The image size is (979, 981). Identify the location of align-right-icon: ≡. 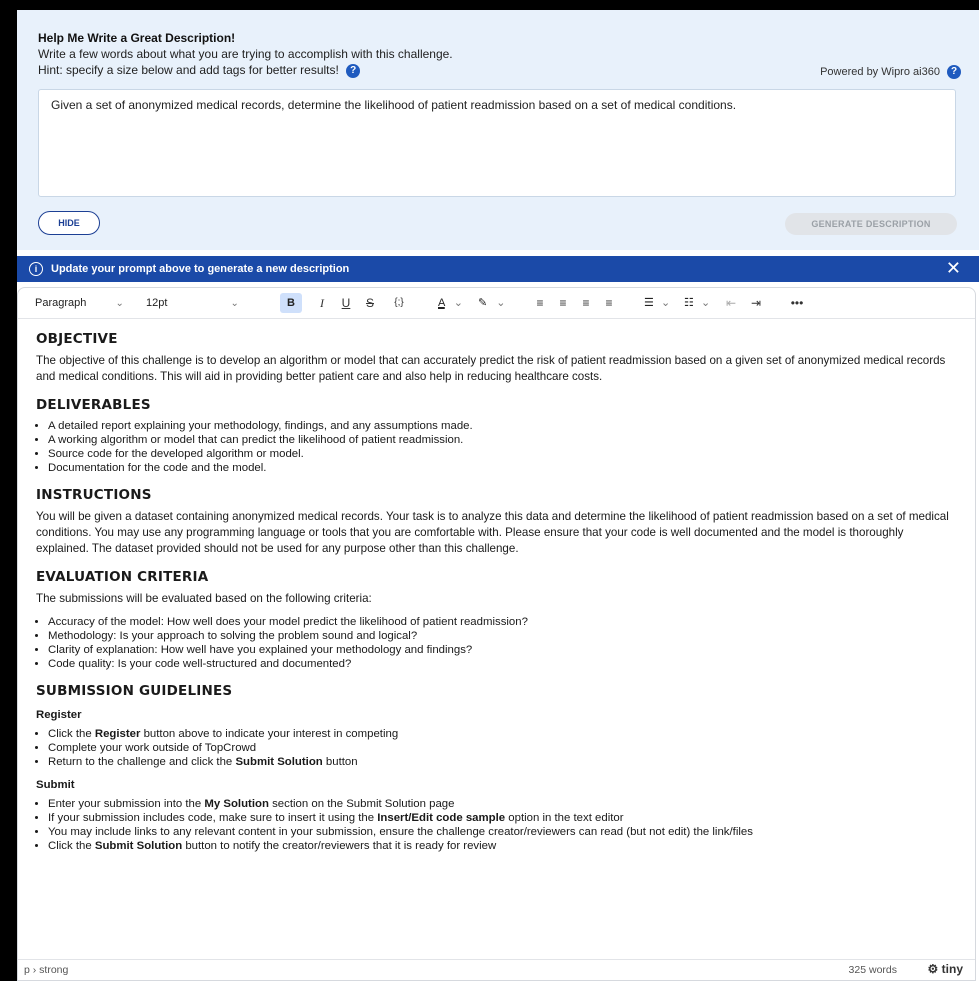
(586, 303).